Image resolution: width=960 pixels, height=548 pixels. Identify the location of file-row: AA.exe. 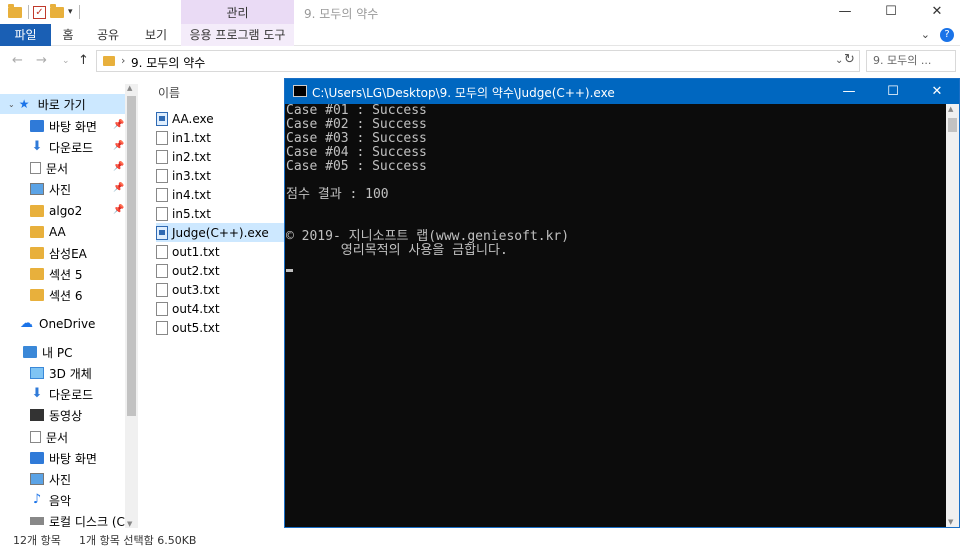
(222, 118).